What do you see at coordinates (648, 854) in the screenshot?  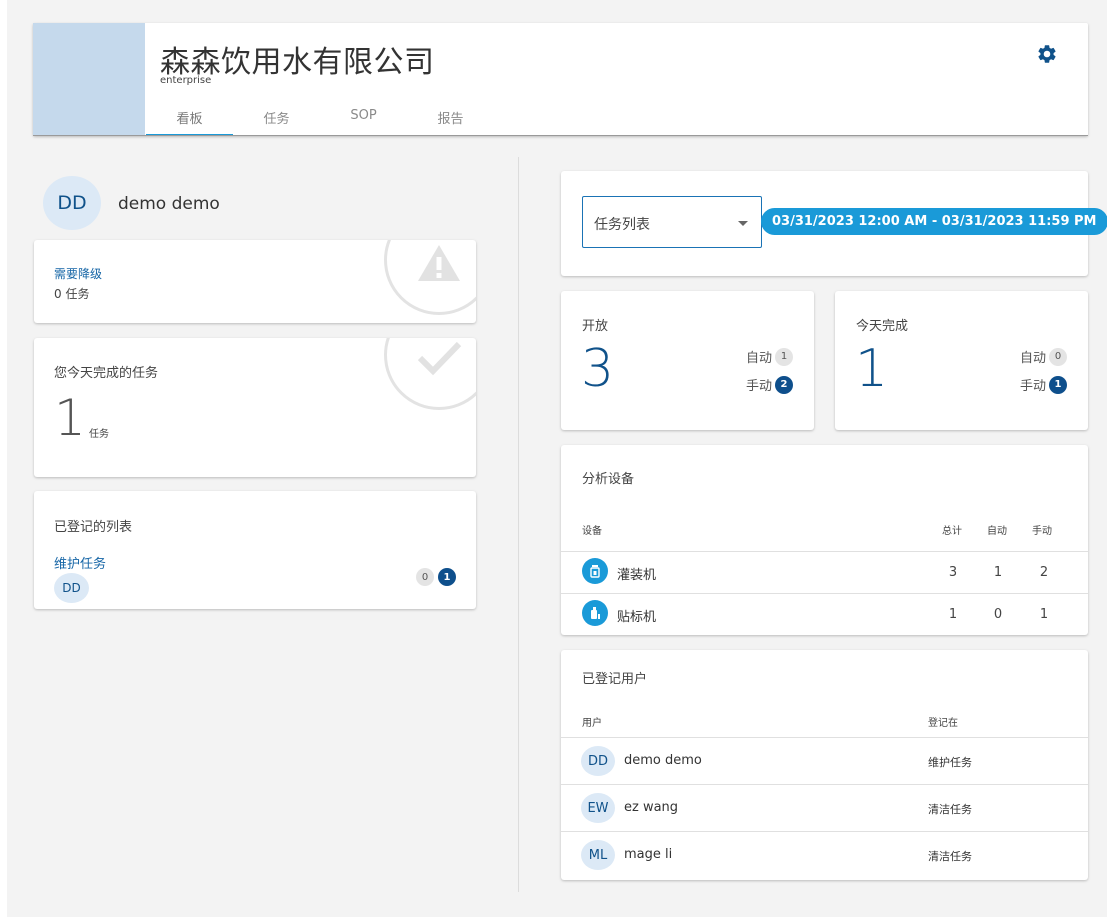 I see `user-name: mage li` at bounding box center [648, 854].